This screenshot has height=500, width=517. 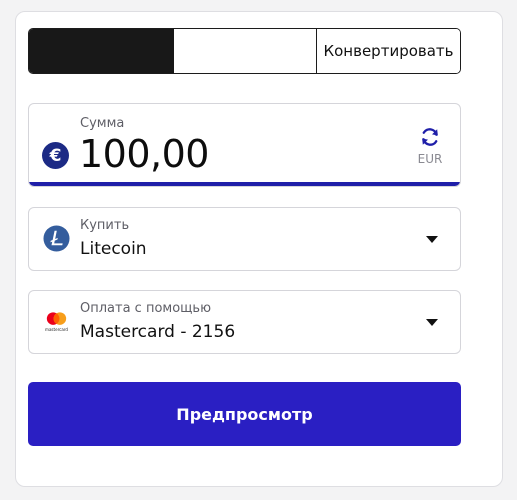 What do you see at coordinates (113, 249) in the screenshot?
I see `buy-value: Litecoin` at bounding box center [113, 249].